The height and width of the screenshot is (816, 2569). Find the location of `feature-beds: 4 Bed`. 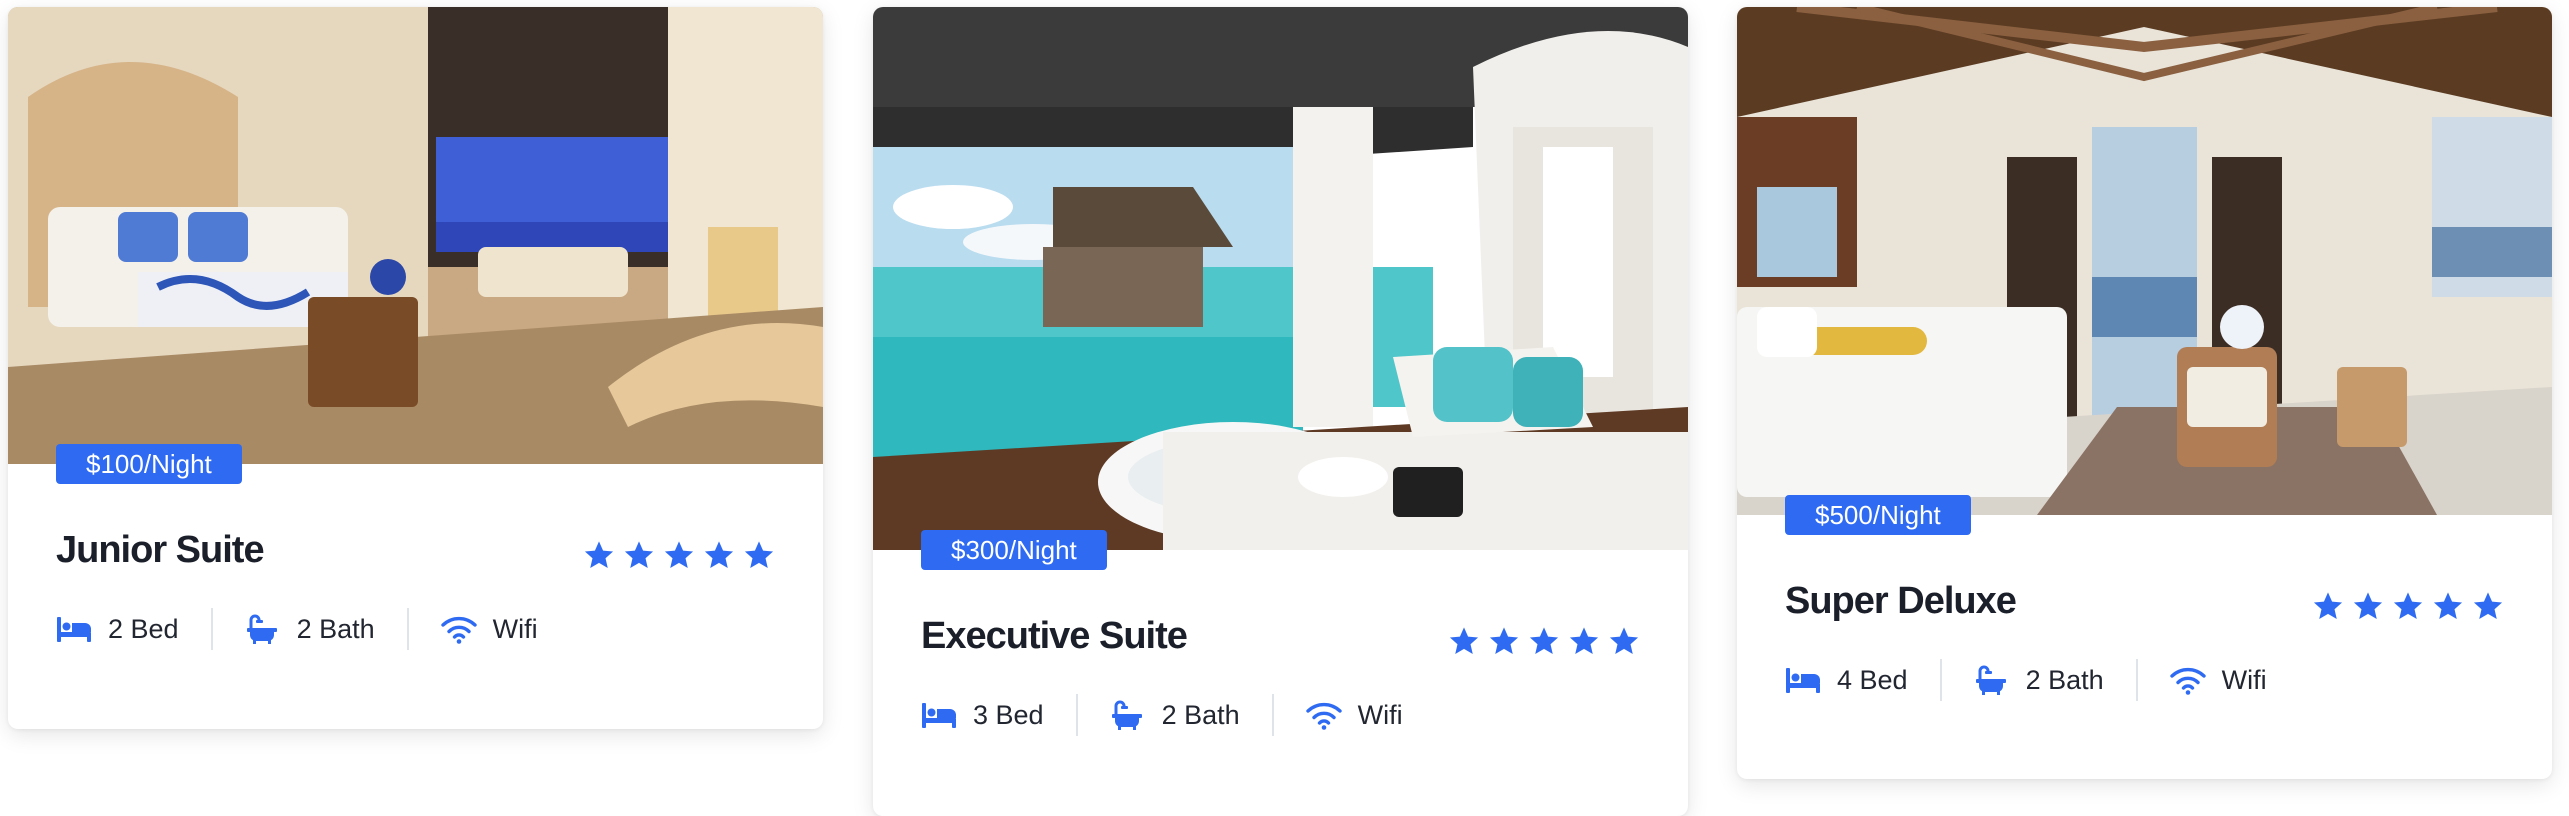

feature-beds: 4 Bed is located at coordinates (1846, 680).